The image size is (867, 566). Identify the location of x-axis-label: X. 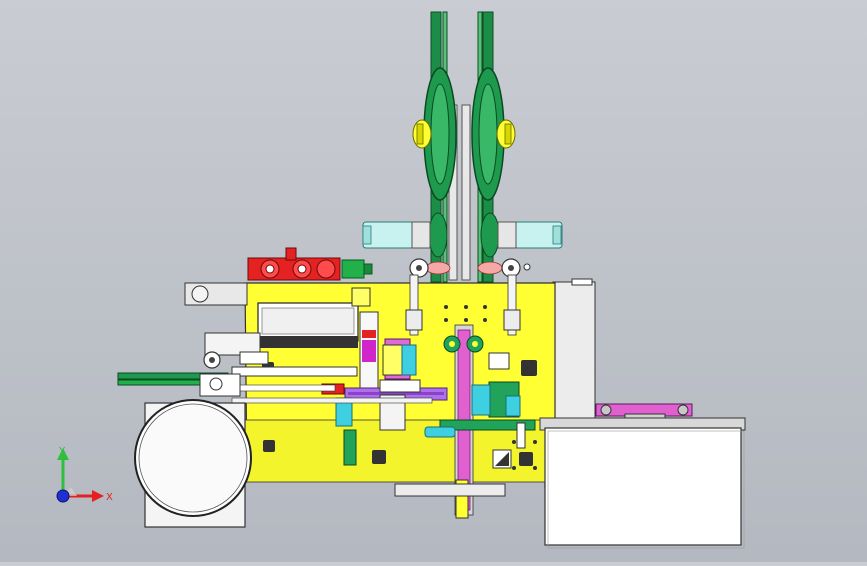
(109, 497).